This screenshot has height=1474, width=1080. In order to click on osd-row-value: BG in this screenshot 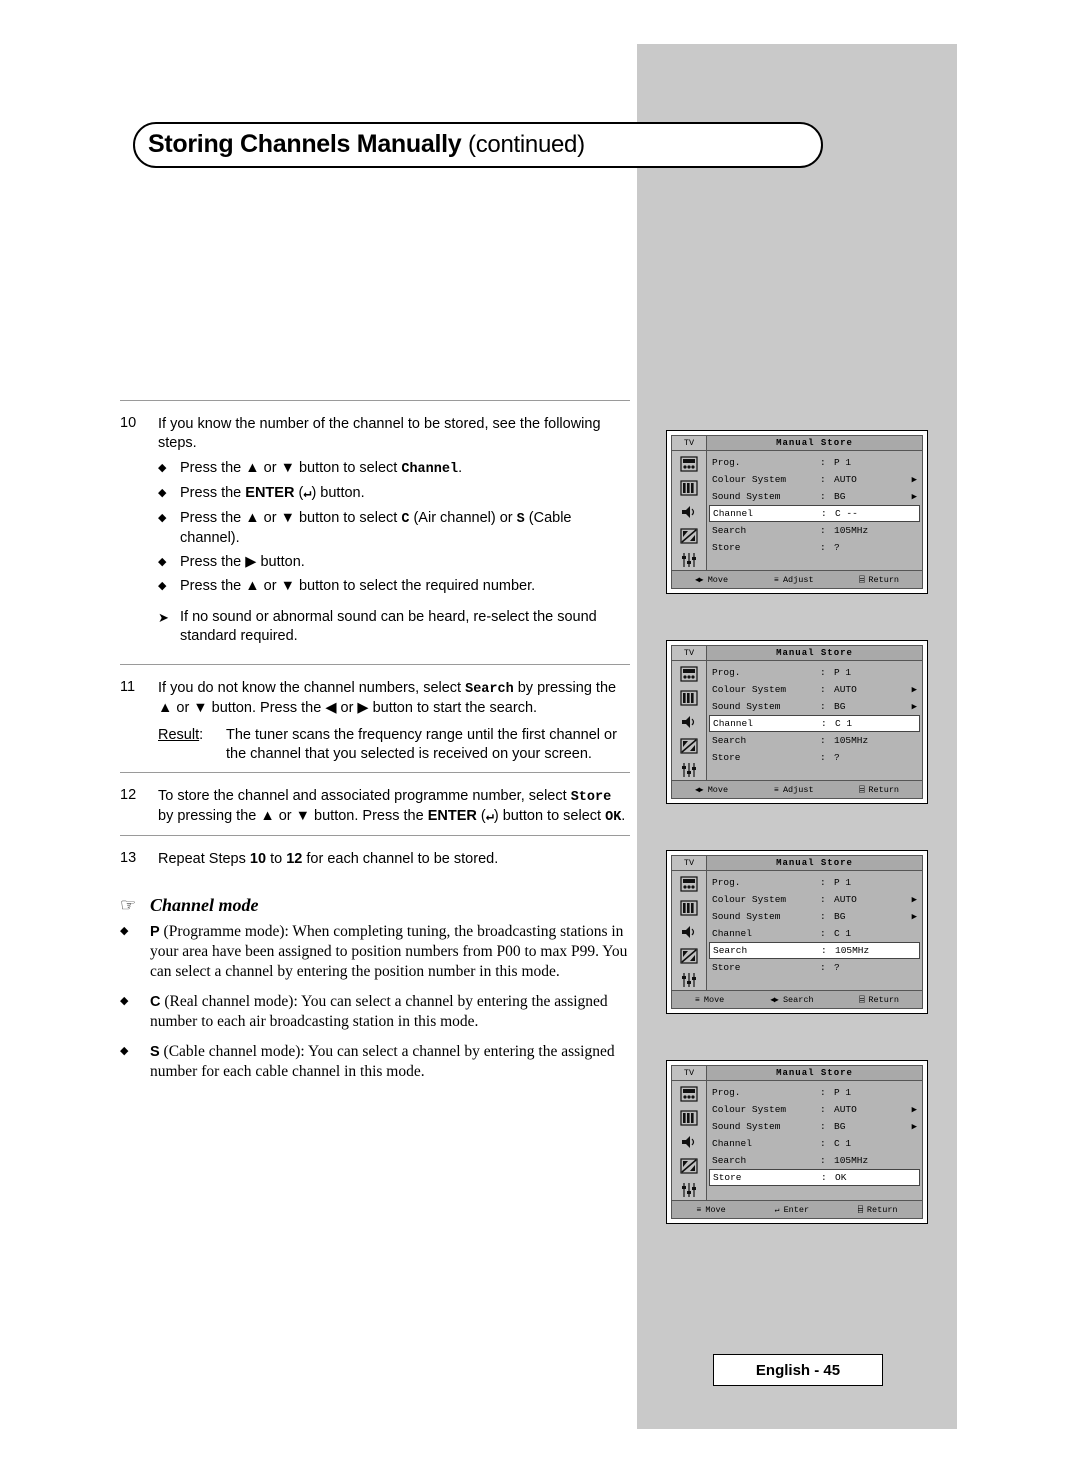, I will do `click(840, 496)`.